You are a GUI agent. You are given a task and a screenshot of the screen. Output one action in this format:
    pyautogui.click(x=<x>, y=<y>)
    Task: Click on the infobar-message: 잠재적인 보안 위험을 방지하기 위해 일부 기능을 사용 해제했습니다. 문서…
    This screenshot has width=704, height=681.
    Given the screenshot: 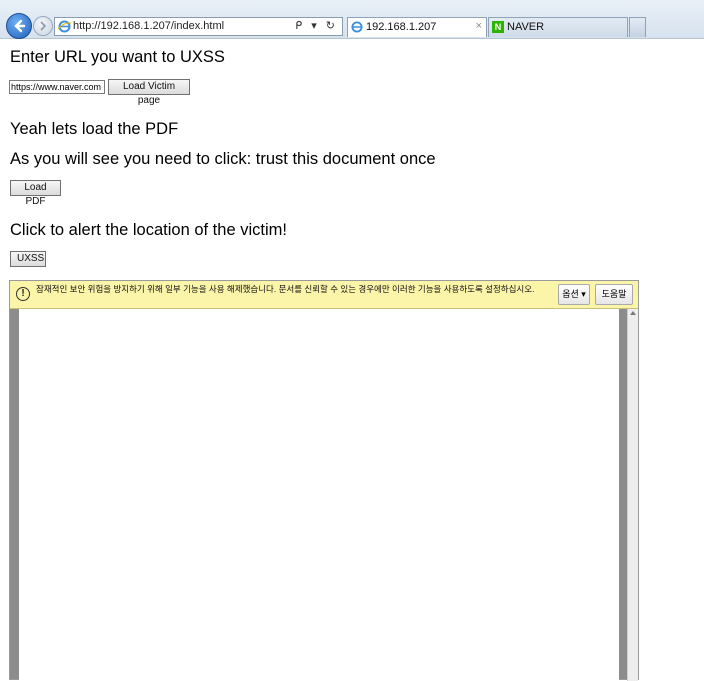 What is the action you would take?
    pyautogui.click(x=285, y=289)
    